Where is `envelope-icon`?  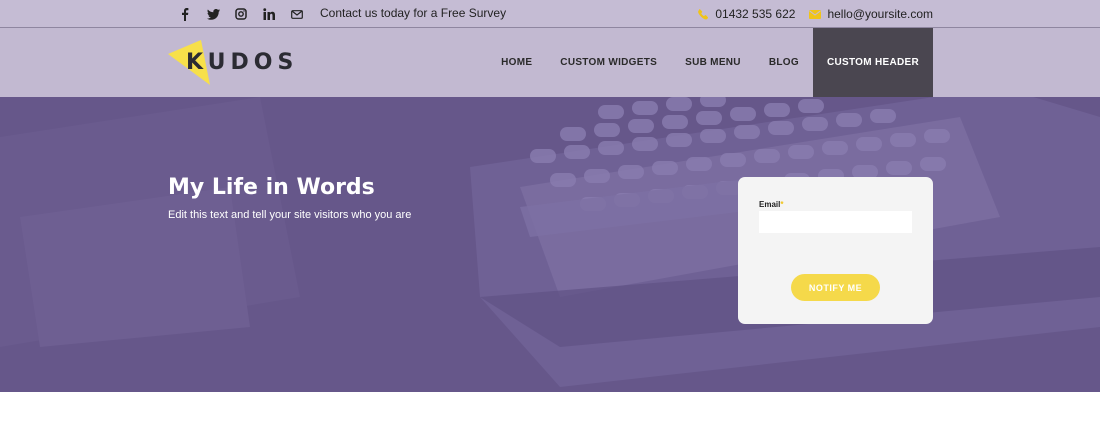 envelope-icon is located at coordinates (815, 14).